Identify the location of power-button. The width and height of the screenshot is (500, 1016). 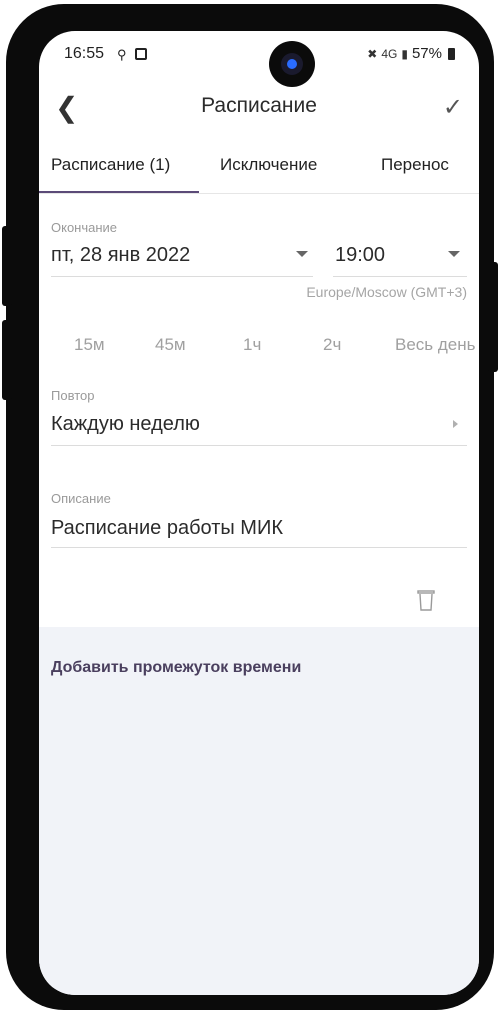
(493, 317).